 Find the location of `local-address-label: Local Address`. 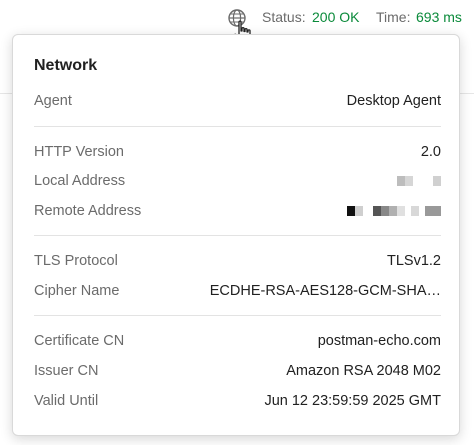

local-address-label: Local Address is located at coordinates (80, 181).